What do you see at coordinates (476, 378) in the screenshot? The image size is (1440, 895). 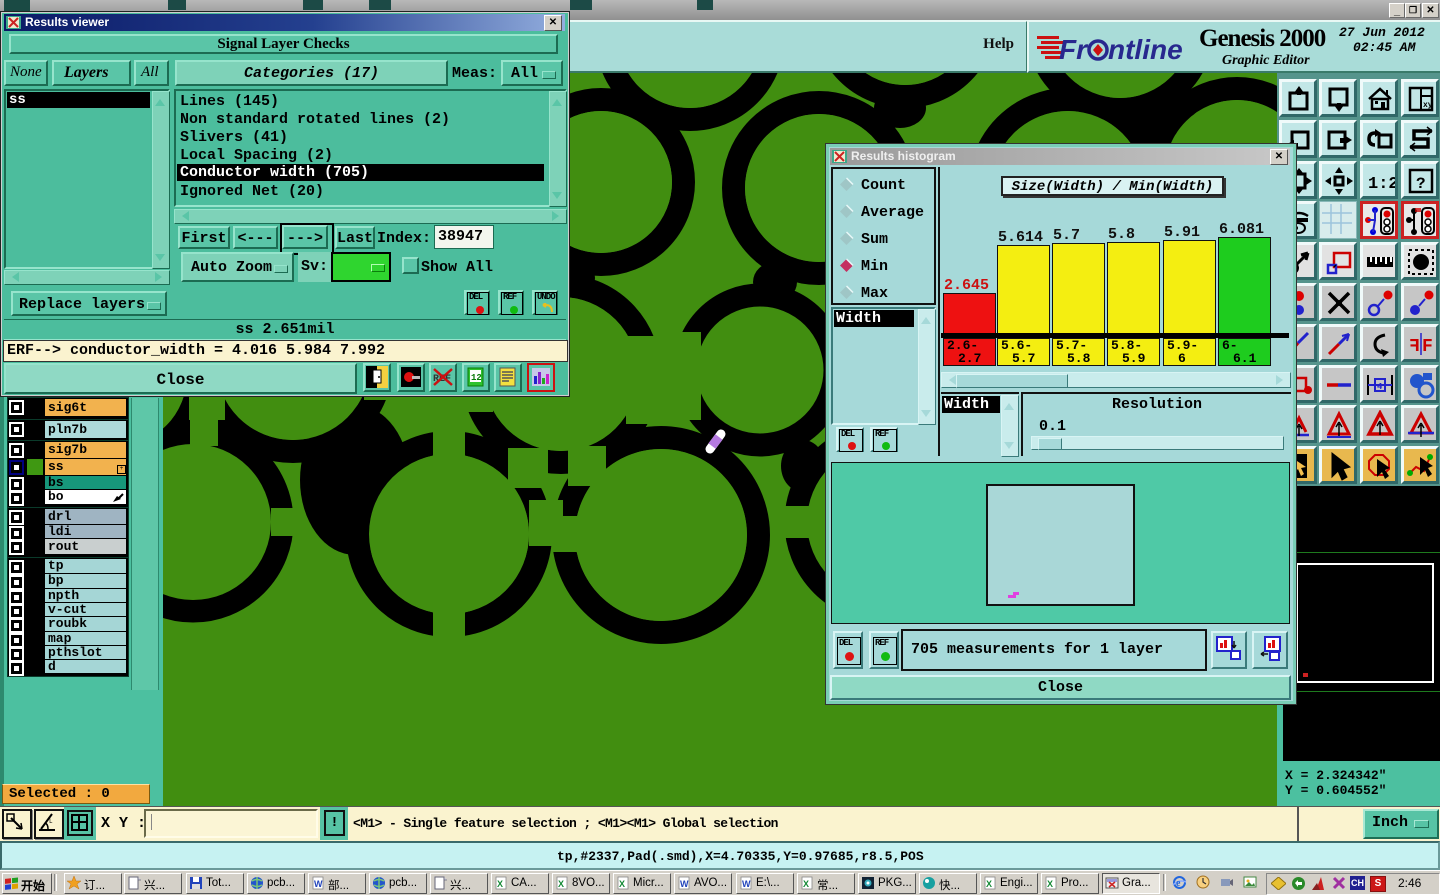 I see `svg-text: 12` at bounding box center [476, 378].